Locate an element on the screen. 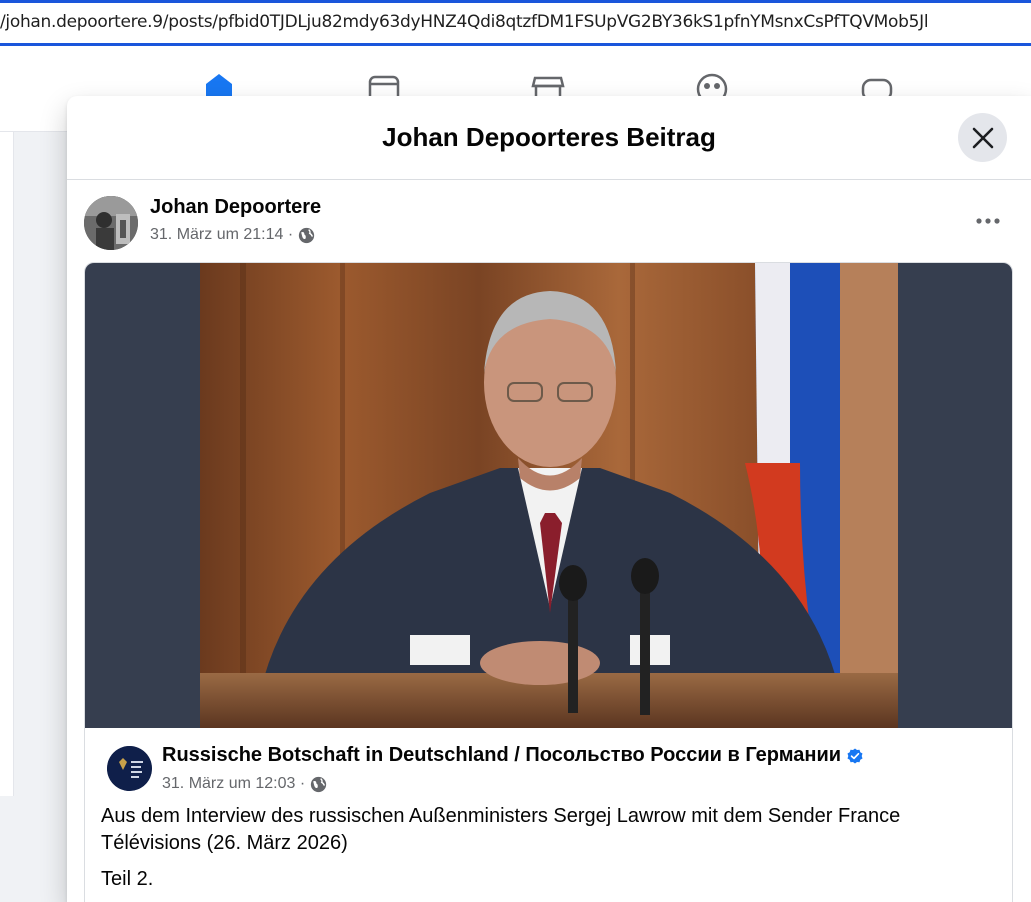 This screenshot has width=1031, height=902. author-name: Johan Depoortere is located at coordinates (235, 207).